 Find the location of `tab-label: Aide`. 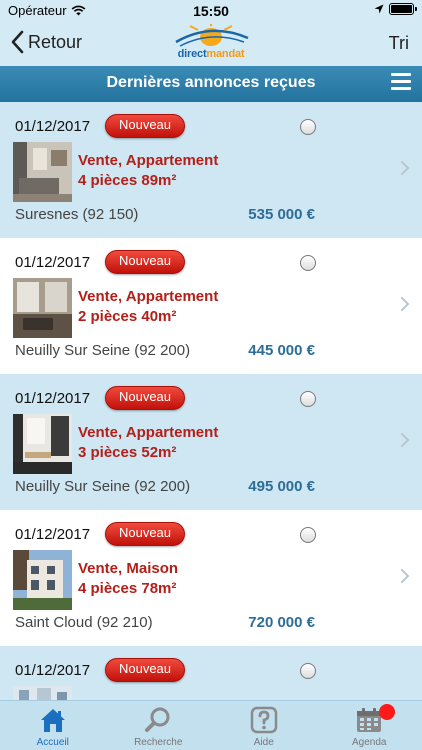

tab-label: Aide is located at coordinates (263, 742).